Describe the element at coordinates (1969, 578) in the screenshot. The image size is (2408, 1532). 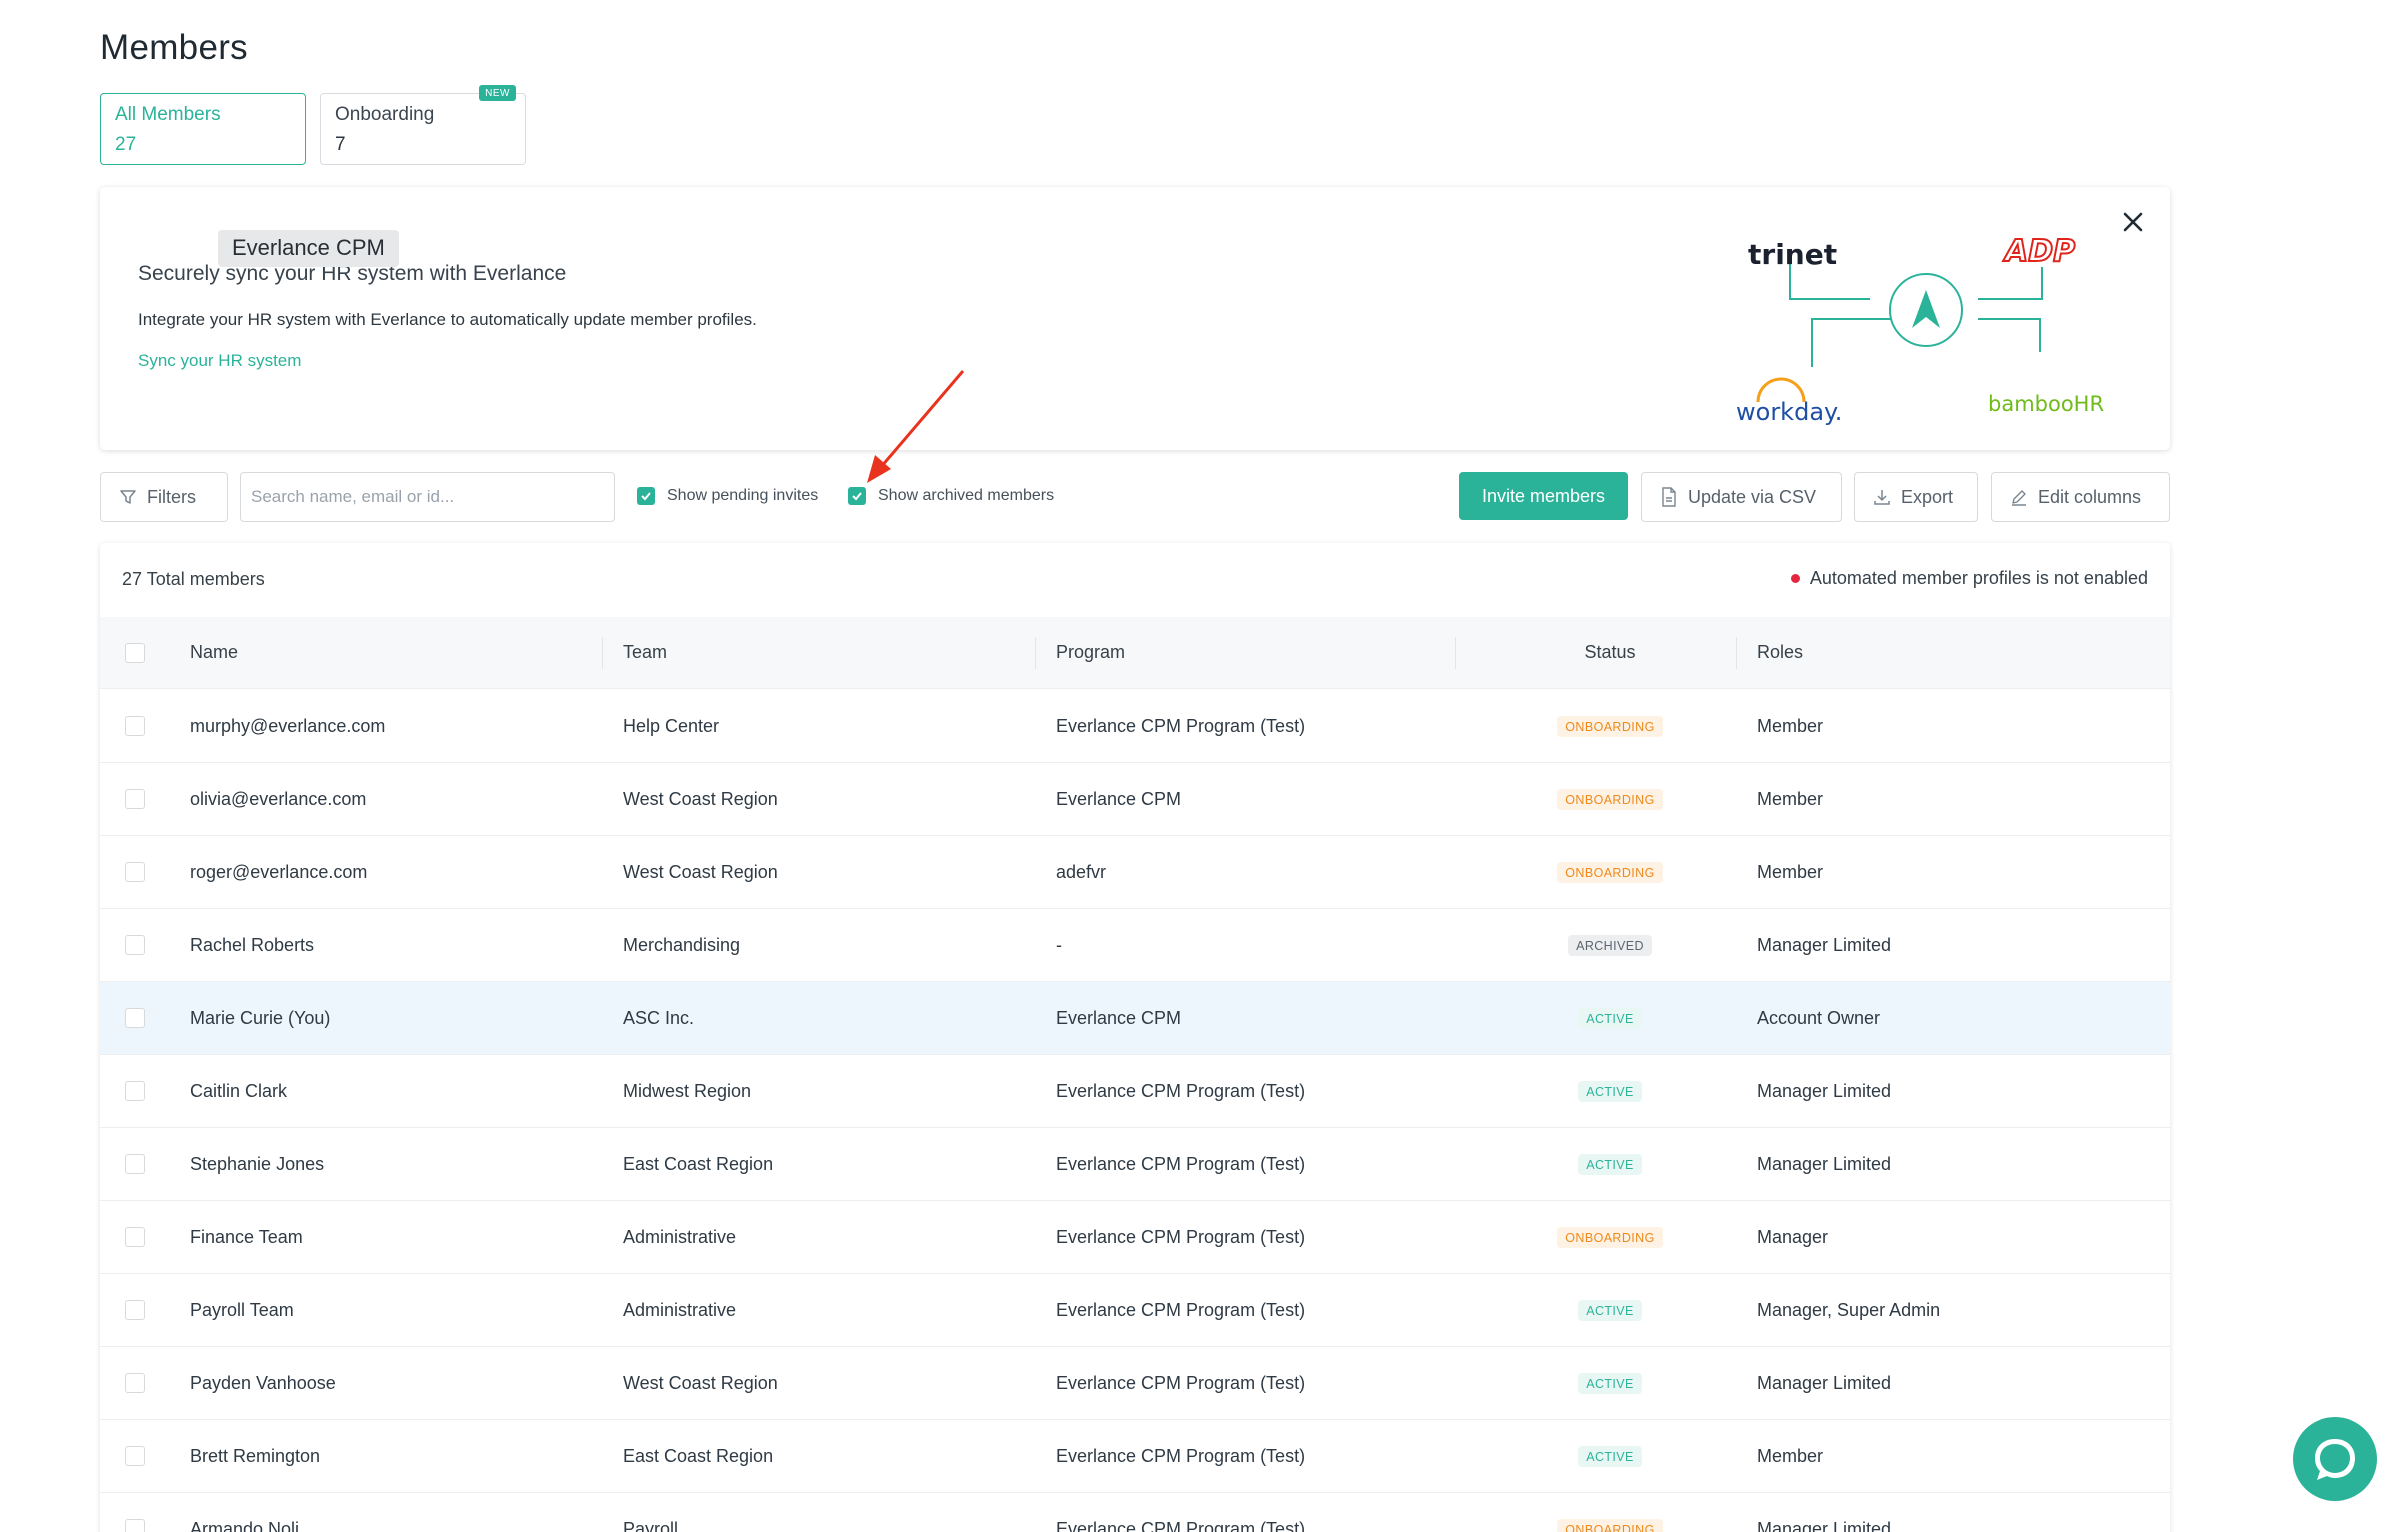
I see `automation-notice: Automated member profiles is not enabled` at that location.